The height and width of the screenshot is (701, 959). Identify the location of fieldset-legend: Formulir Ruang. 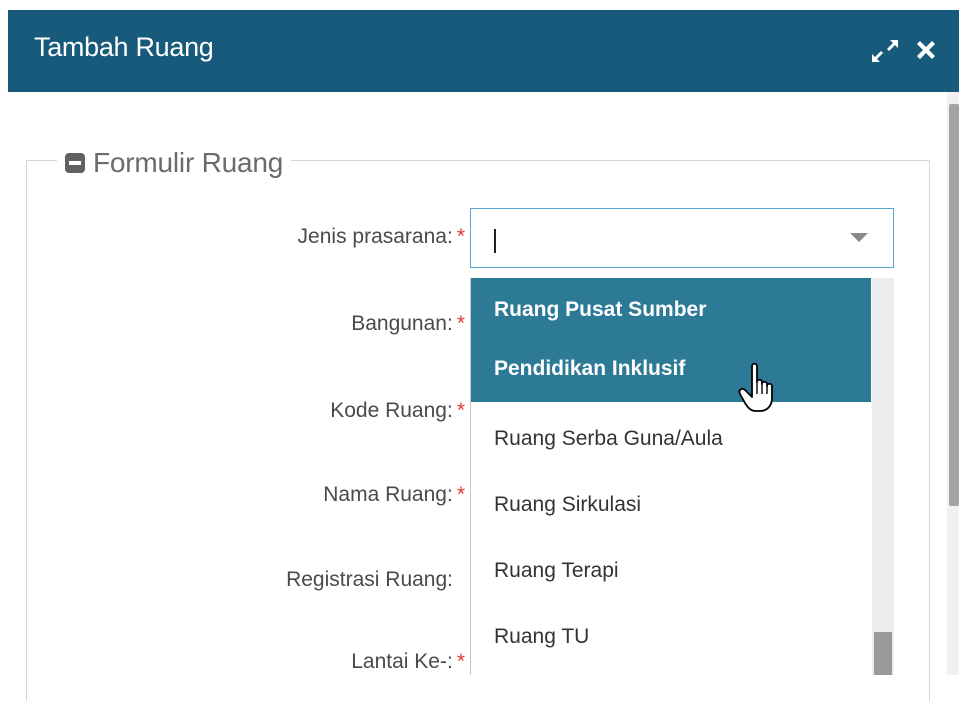
(174, 163).